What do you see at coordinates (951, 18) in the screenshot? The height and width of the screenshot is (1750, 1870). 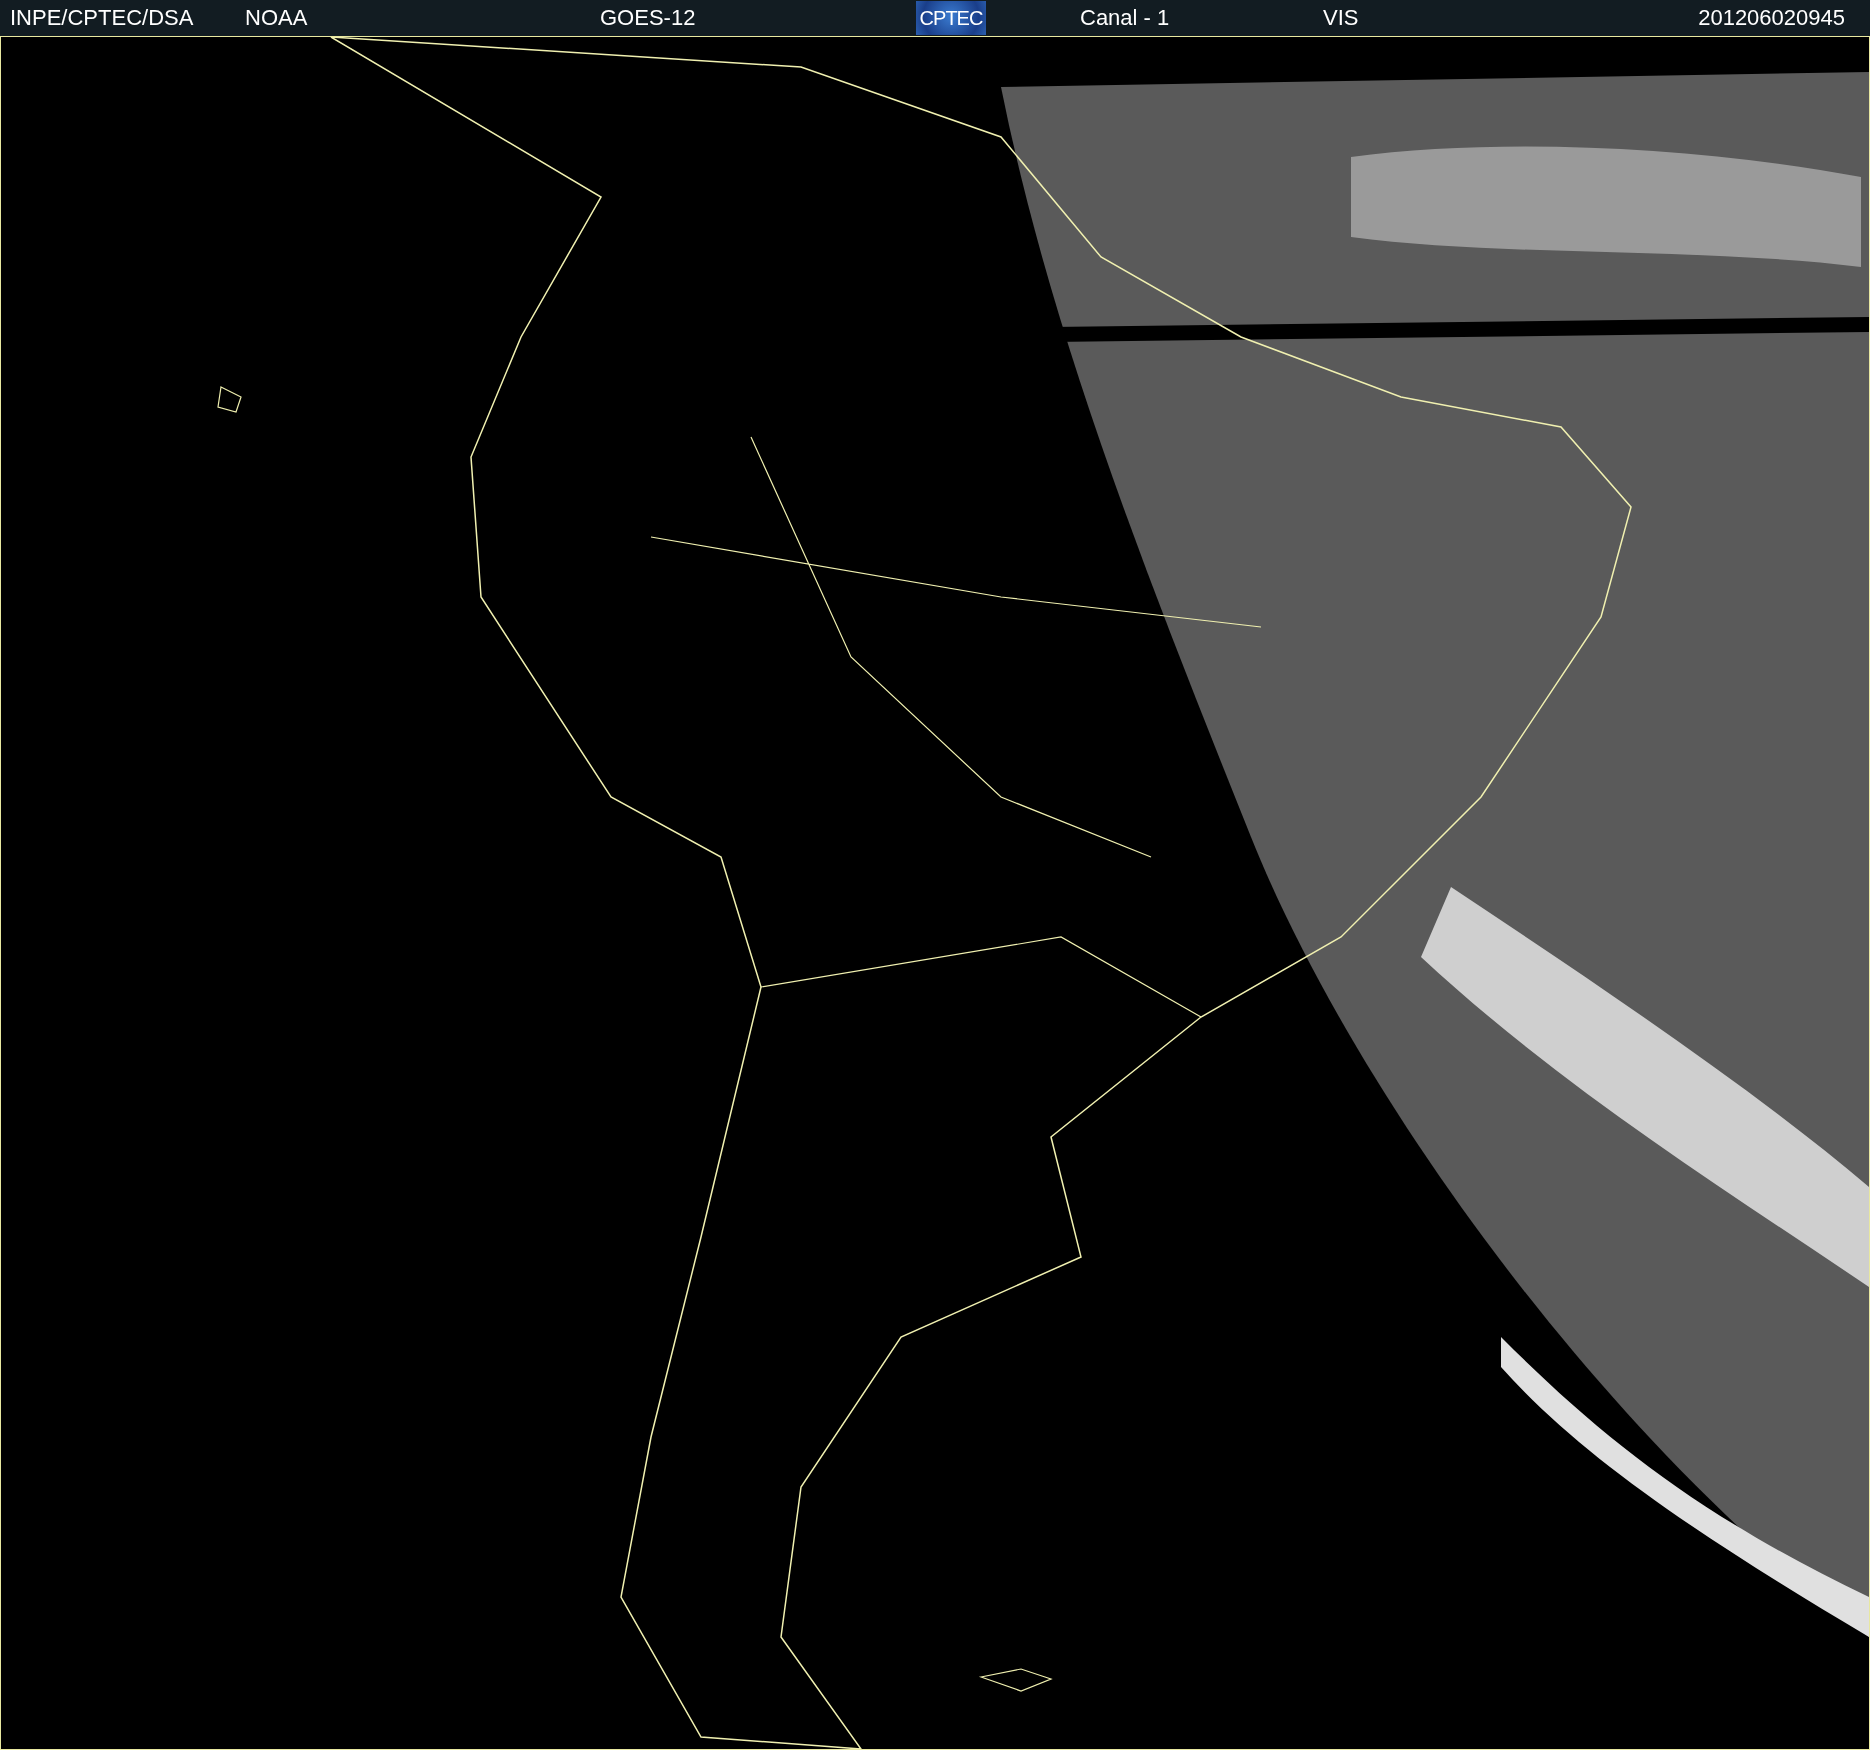 I see `logo: CPTEC` at bounding box center [951, 18].